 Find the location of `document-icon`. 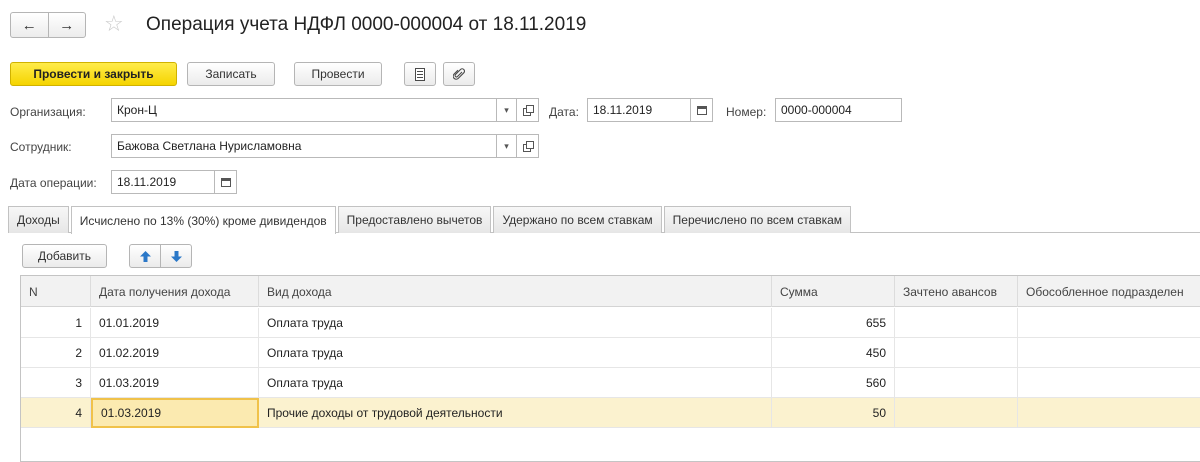

document-icon is located at coordinates (420, 74).